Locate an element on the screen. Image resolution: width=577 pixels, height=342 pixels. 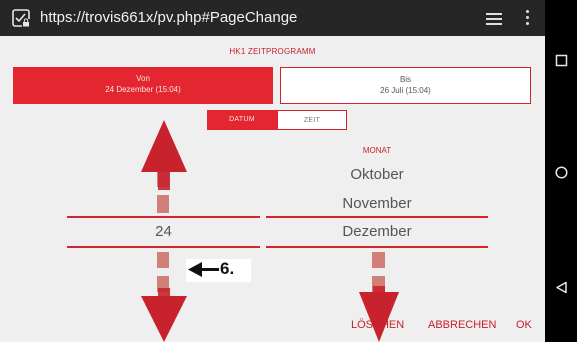
day-picker-bottom-line is located at coordinates (163, 247).